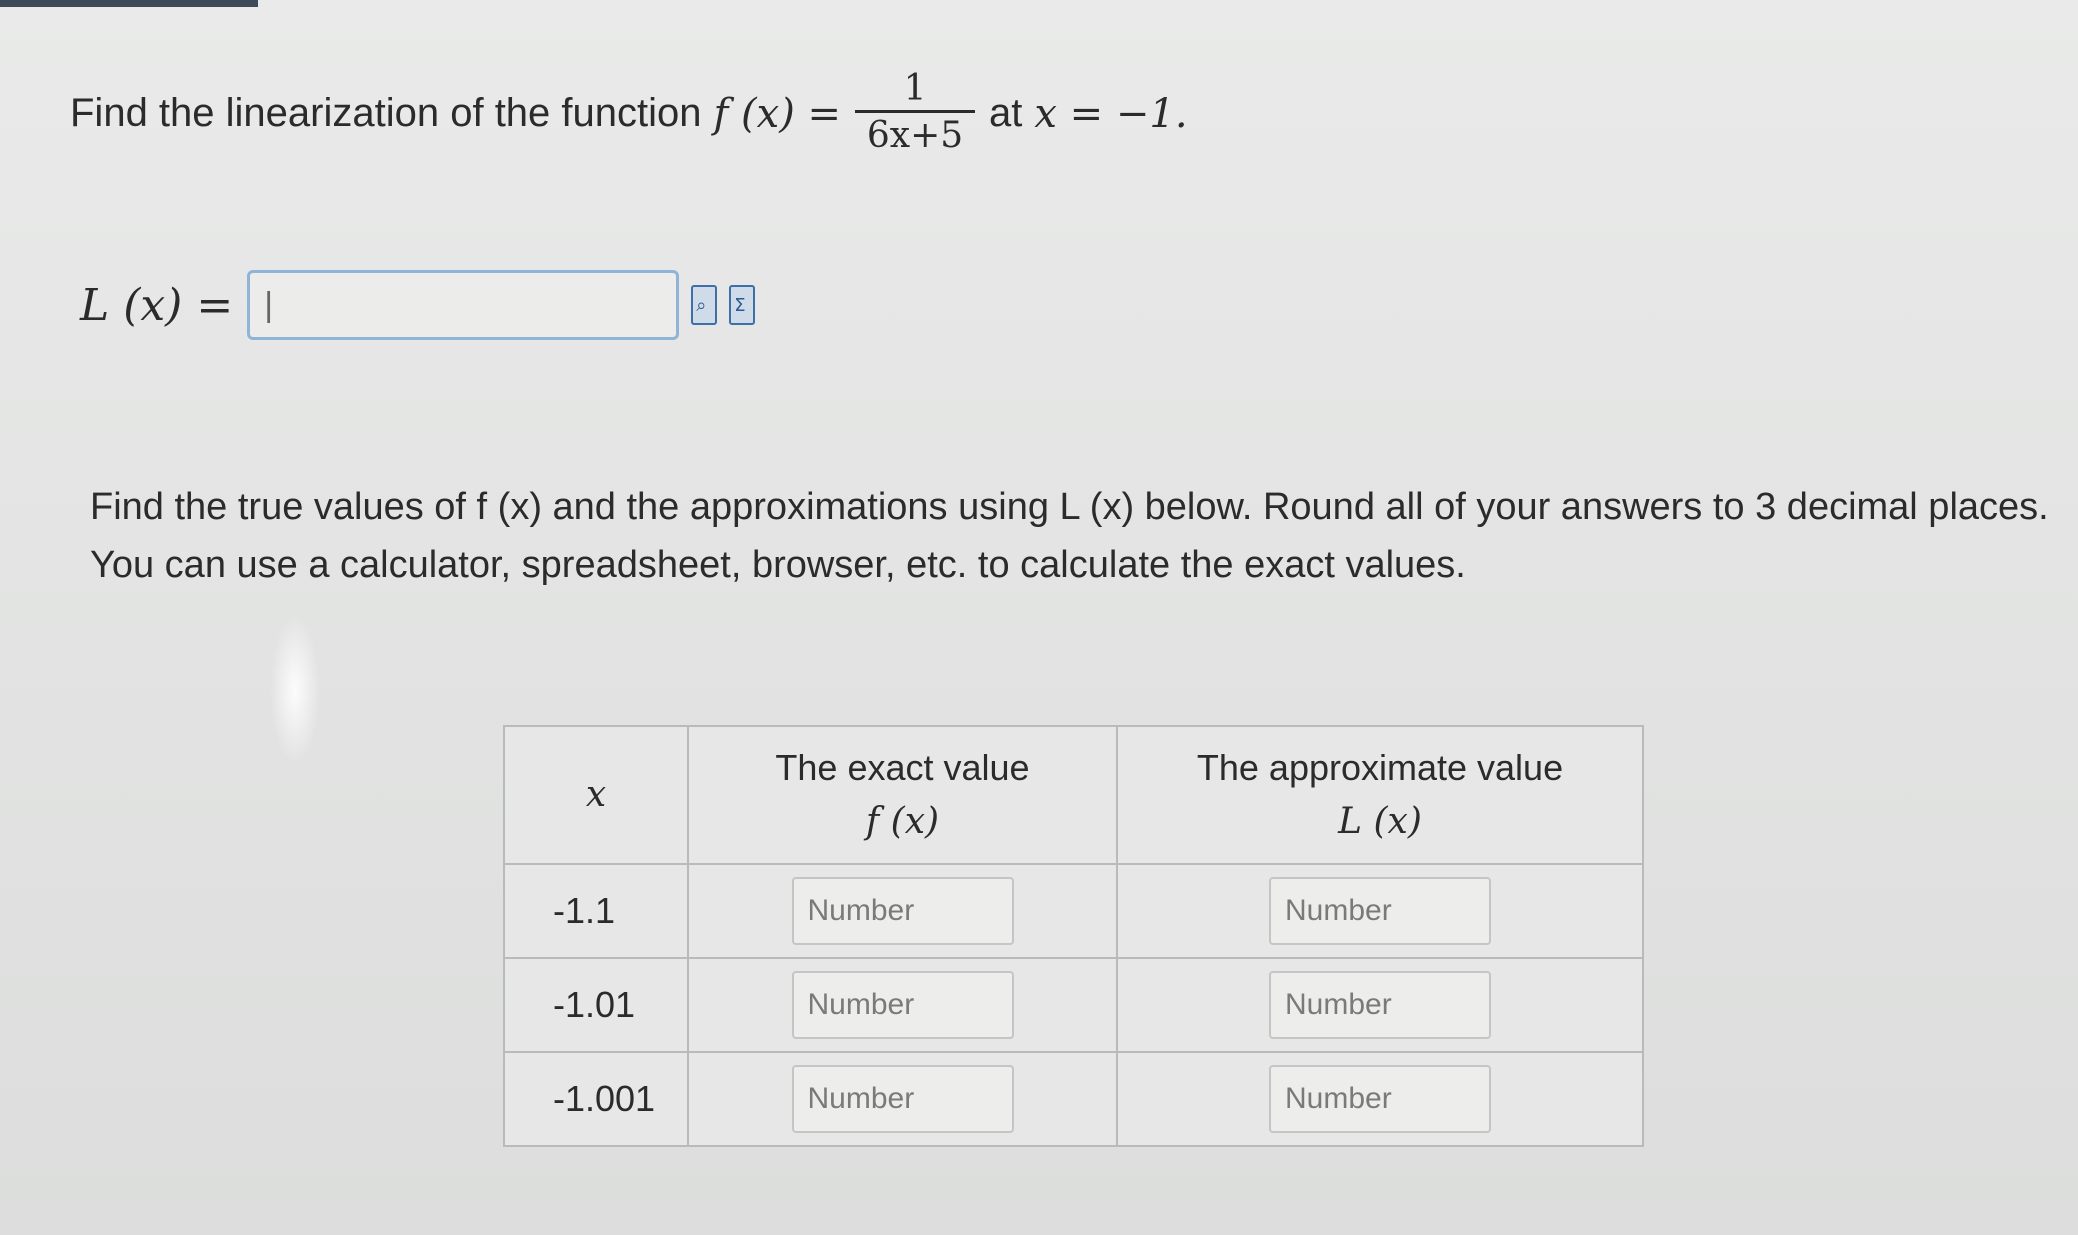 The height and width of the screenshot is (1235, 2078). What do you see at coordinates (596, 1099) in the screenshot?
I see `x-value-cell: -1.001` at bounding box center [596, 1099].